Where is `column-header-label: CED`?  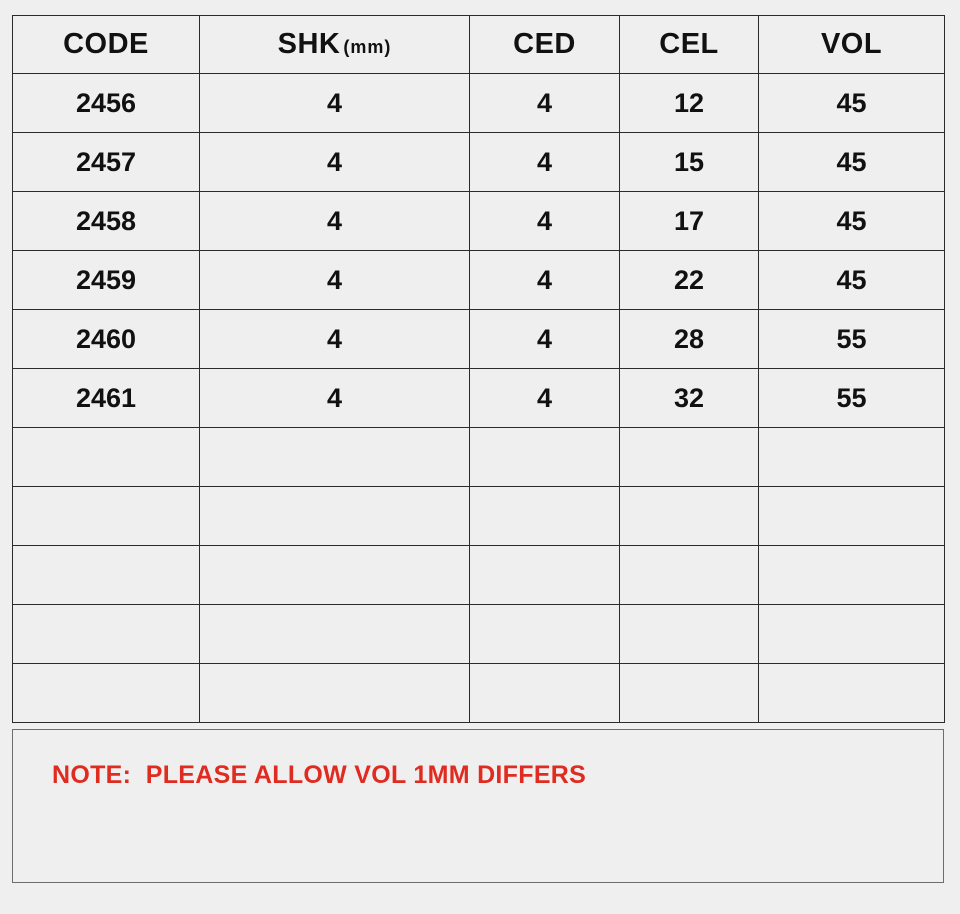 column-header-label: CED is located at coordinates (544, 44).